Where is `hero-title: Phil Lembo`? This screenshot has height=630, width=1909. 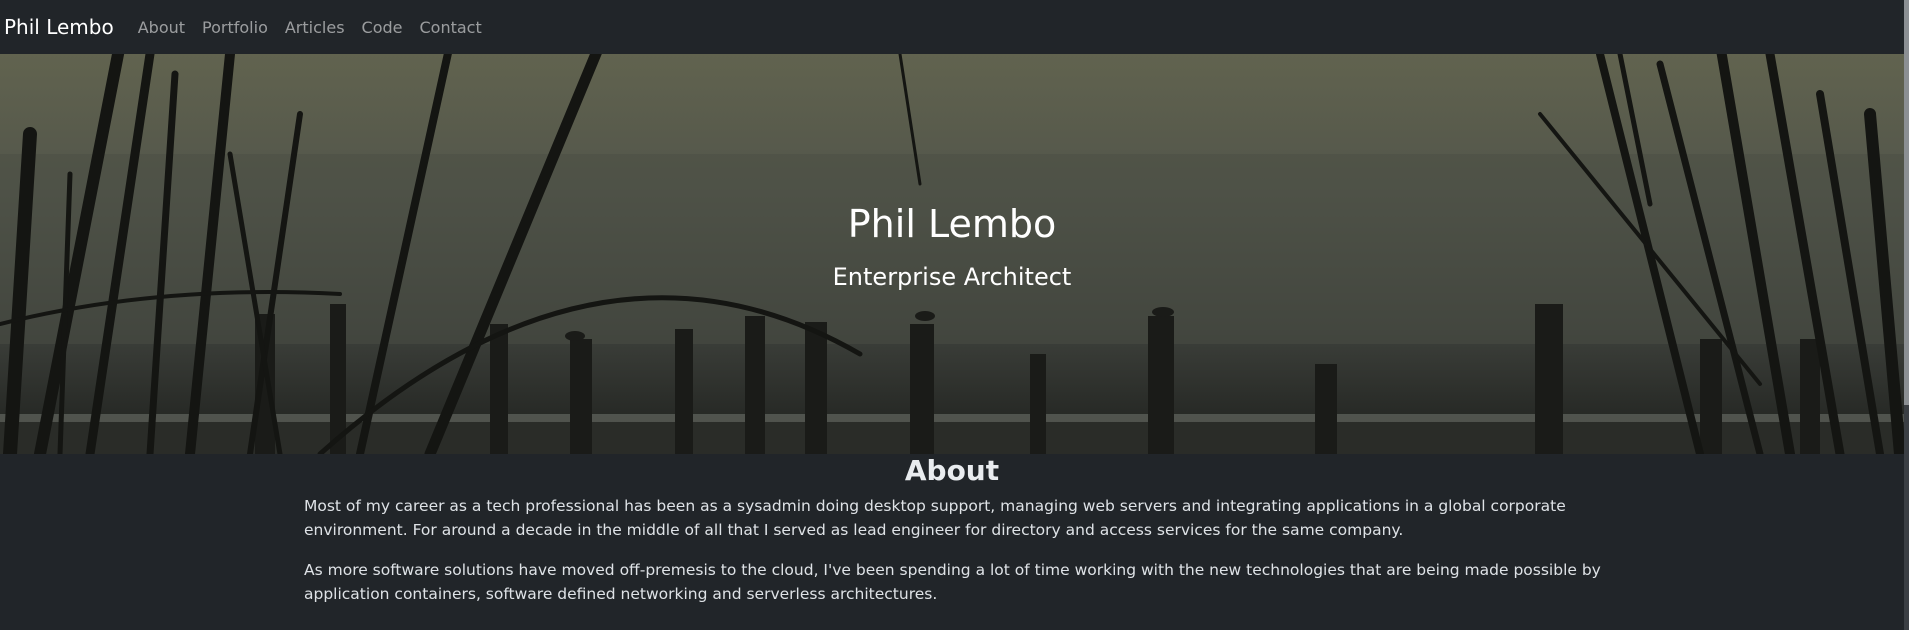 hero-title: Phil Lembo is located at coordinates (952, 224).